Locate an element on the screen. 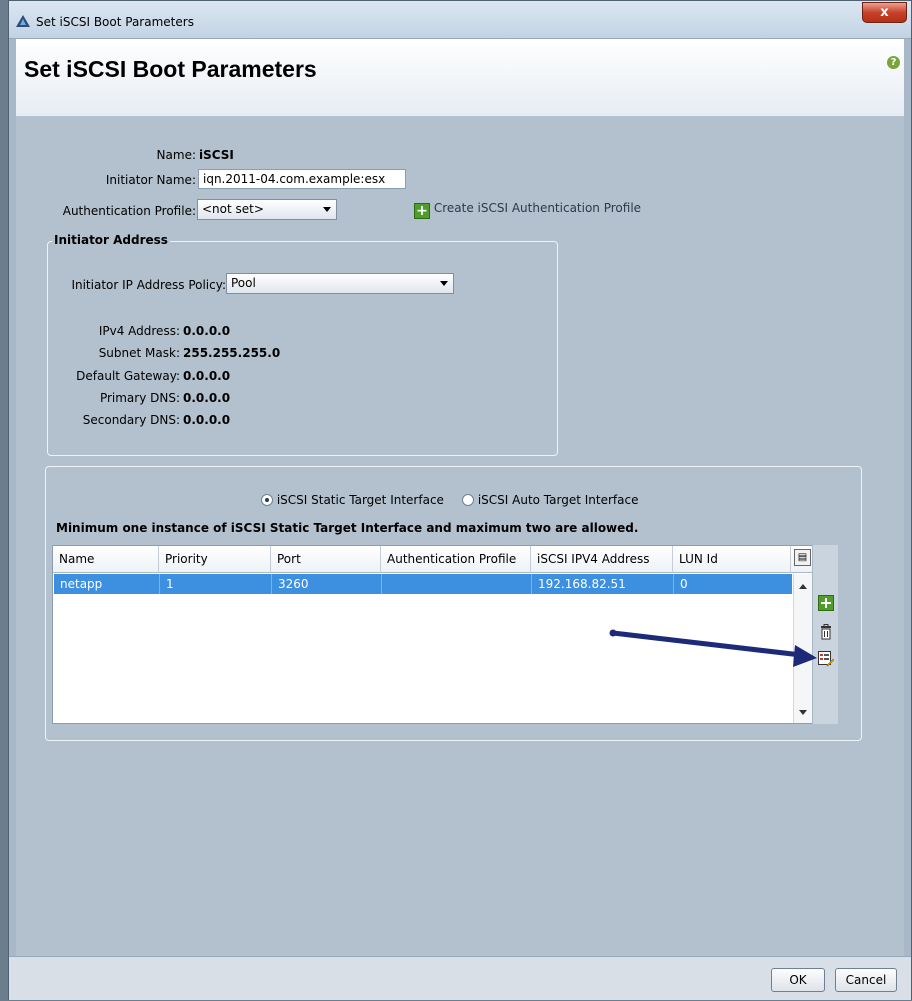 This screenshot has height=1001, width=912. annotation-arrow is located at coordinates (713, 648).